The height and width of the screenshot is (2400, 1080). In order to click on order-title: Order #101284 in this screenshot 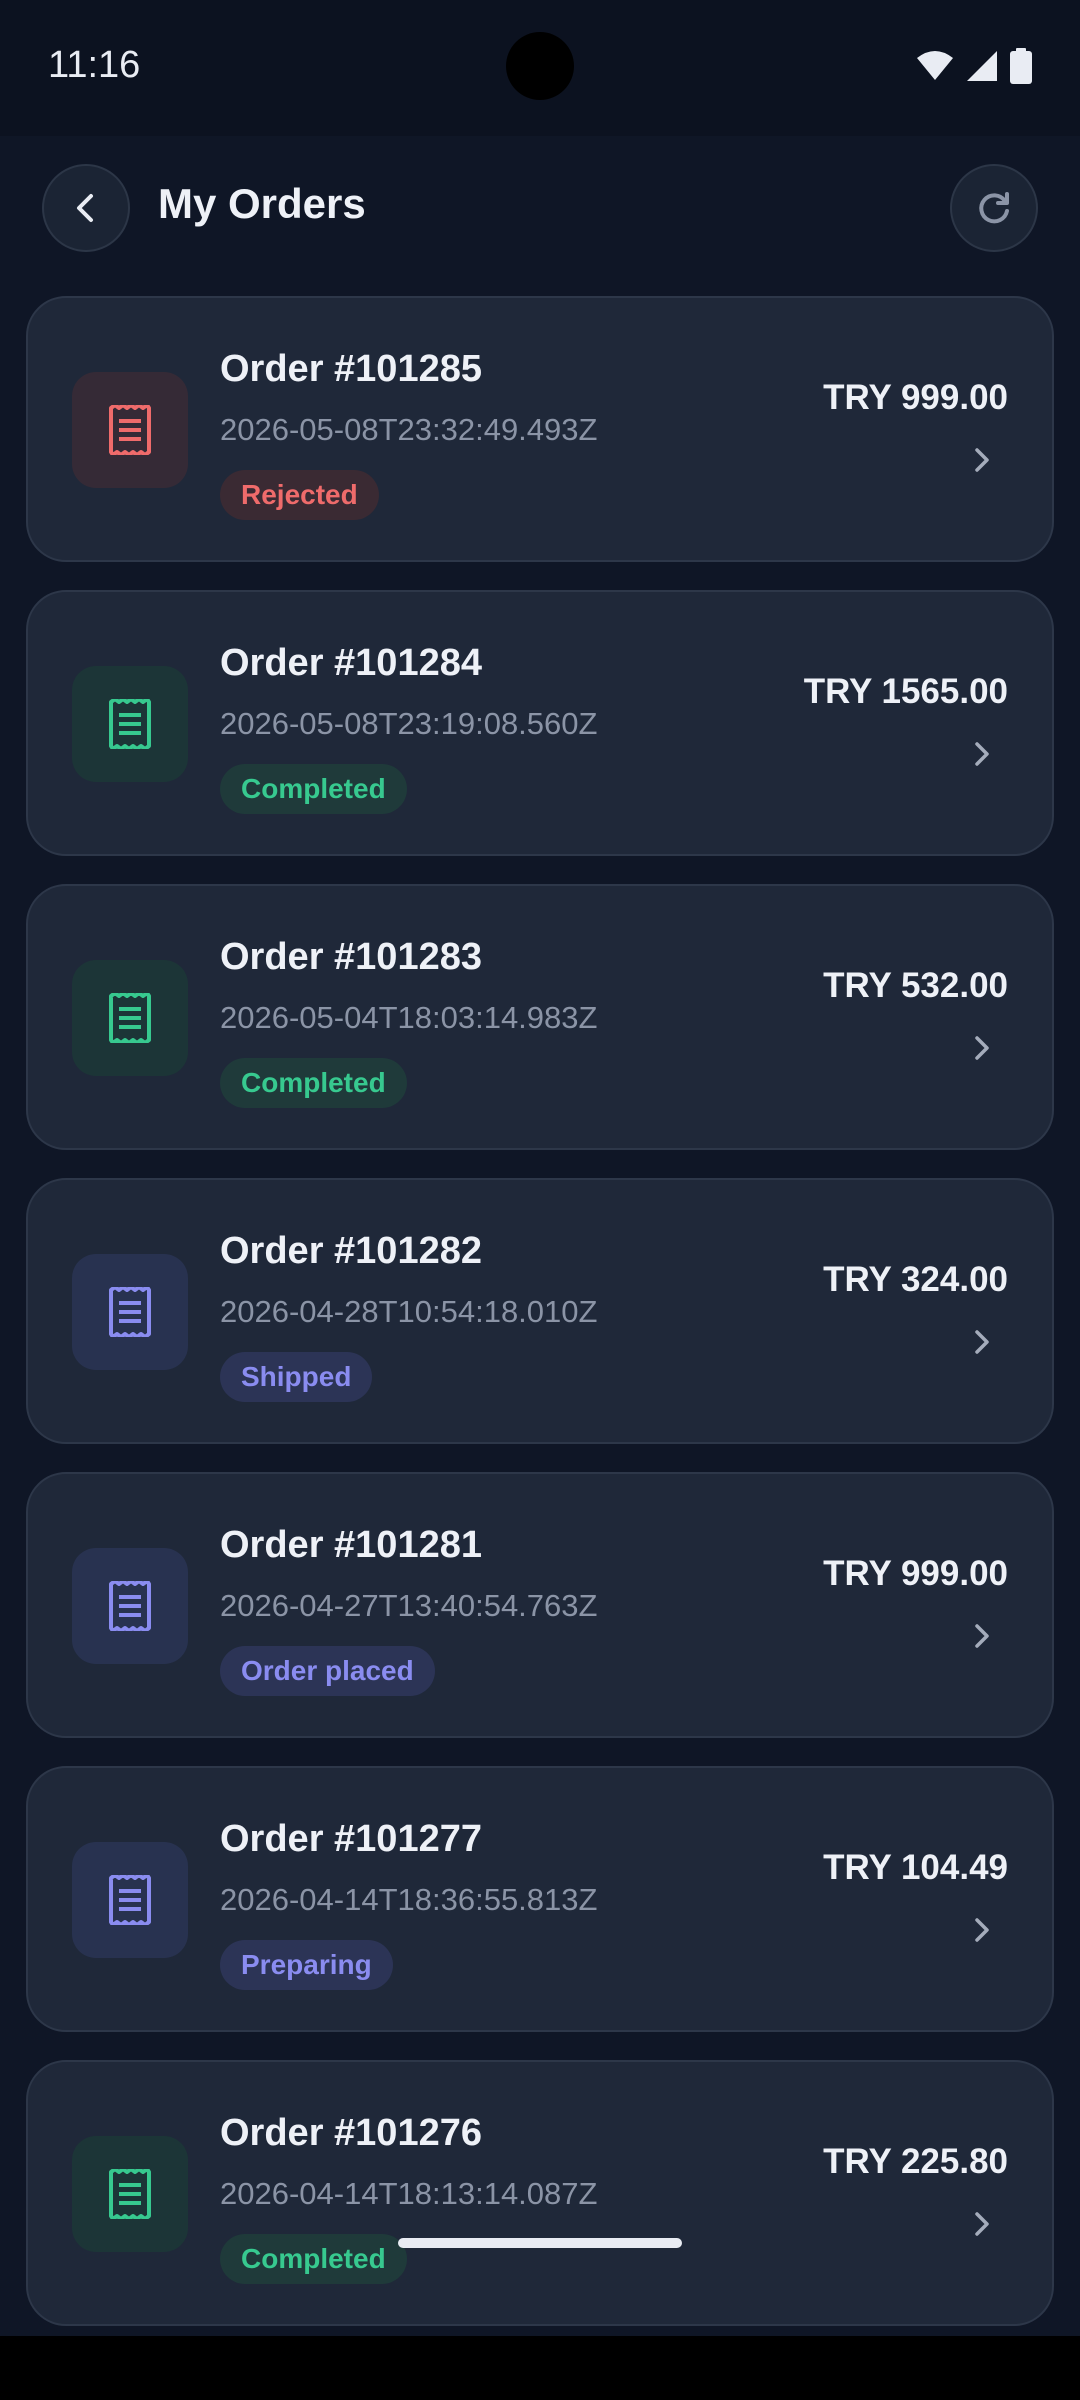, I will do `click(351, 663)`.